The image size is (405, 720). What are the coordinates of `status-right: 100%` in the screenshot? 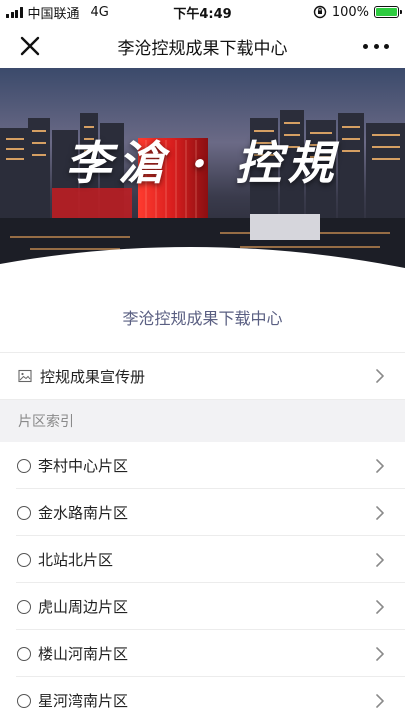 It's located at (357, 12).